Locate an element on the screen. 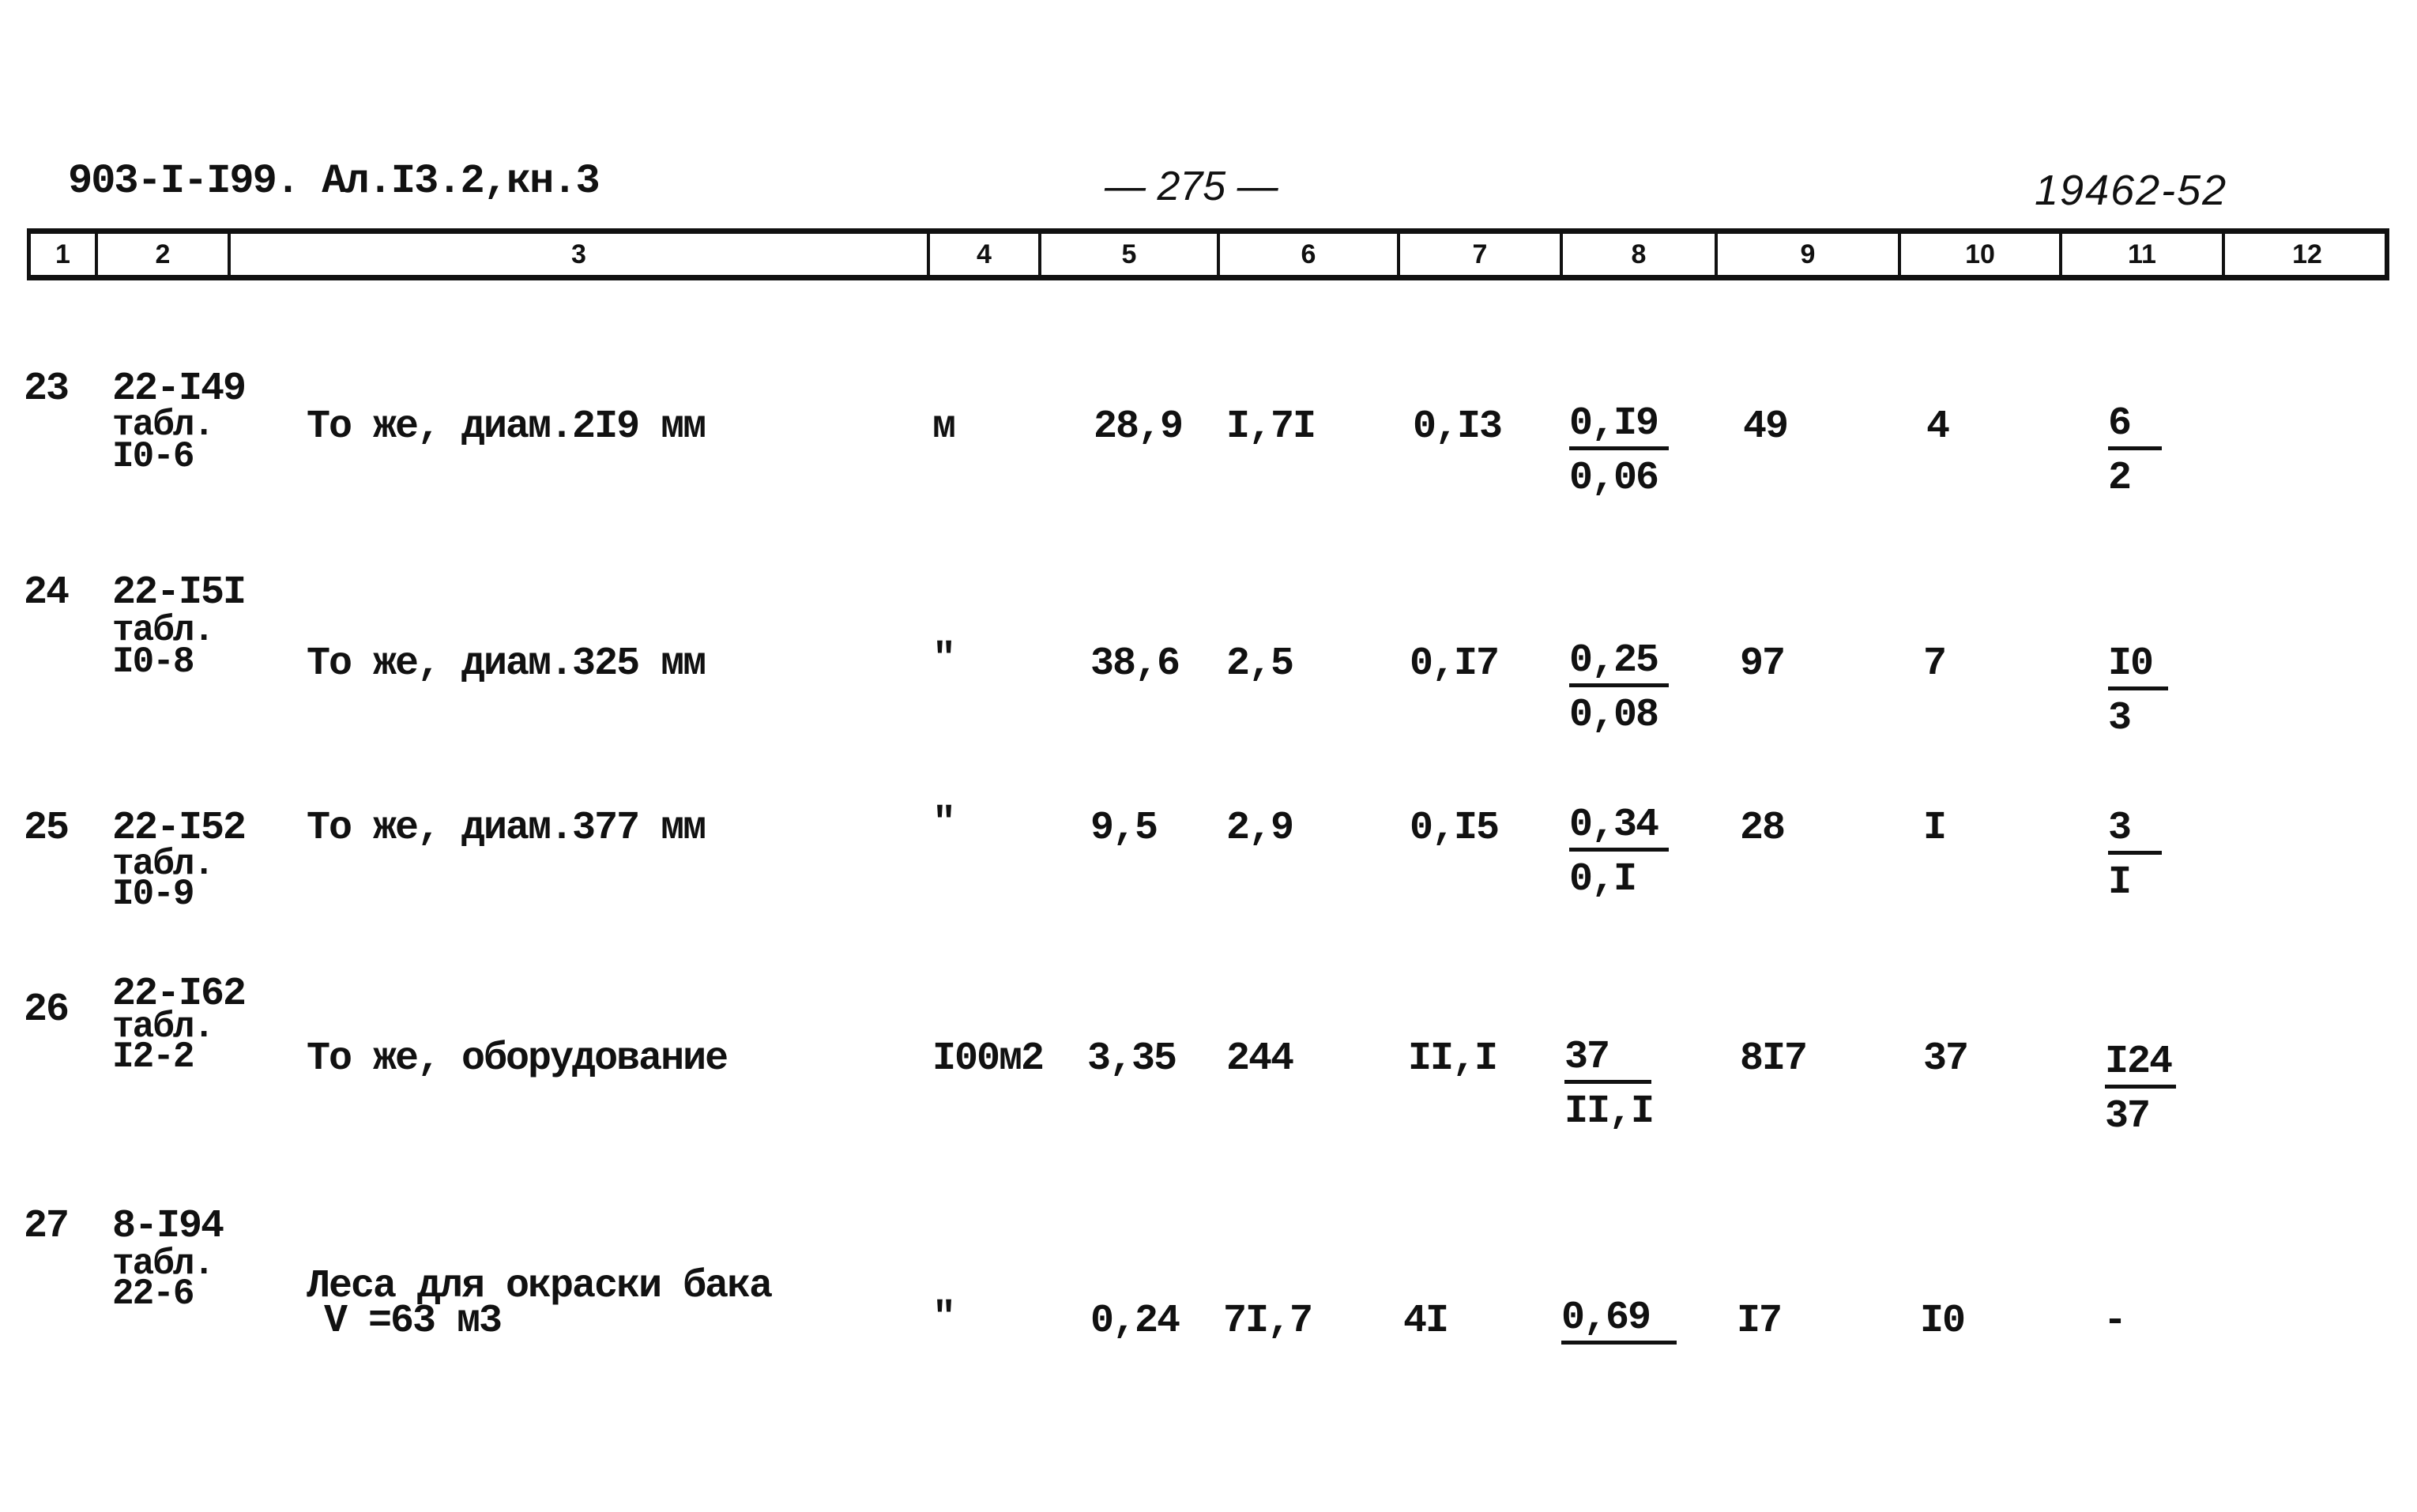 This screenshot has width=2417, height=1512. document-code: 19462-52 is located at coordinates (2131, 190).